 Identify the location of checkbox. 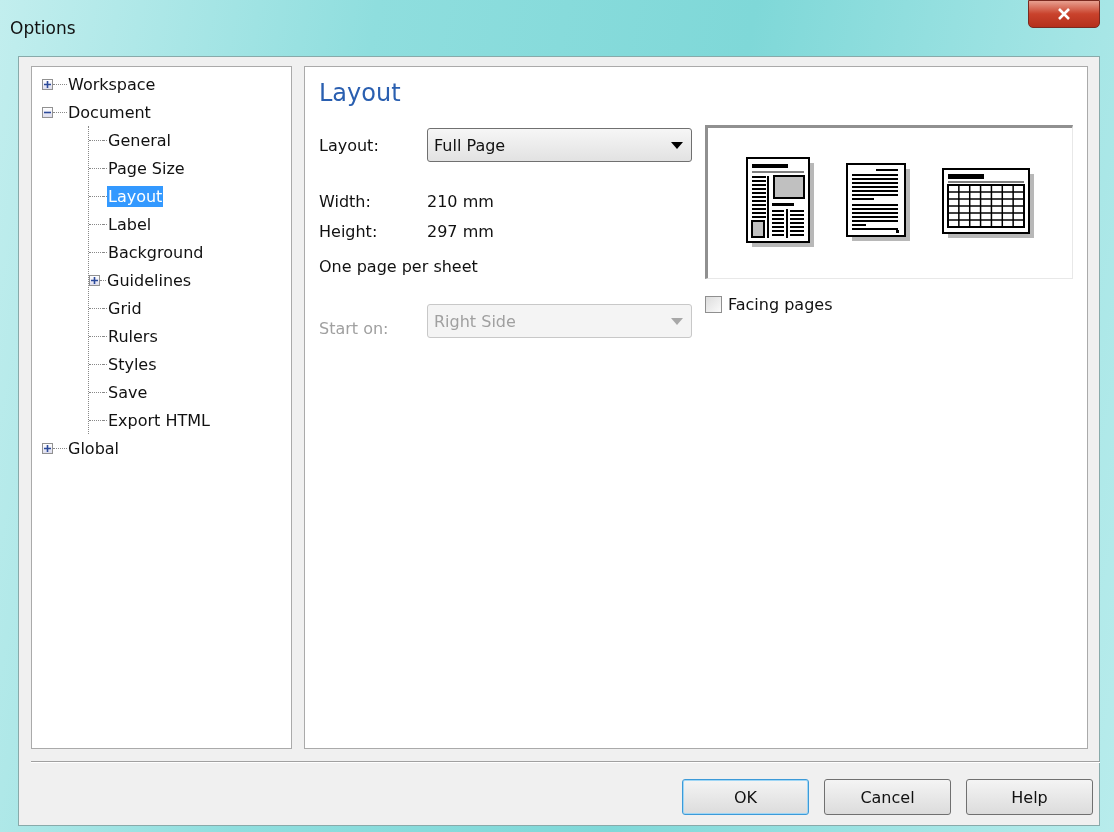
(713, 304).